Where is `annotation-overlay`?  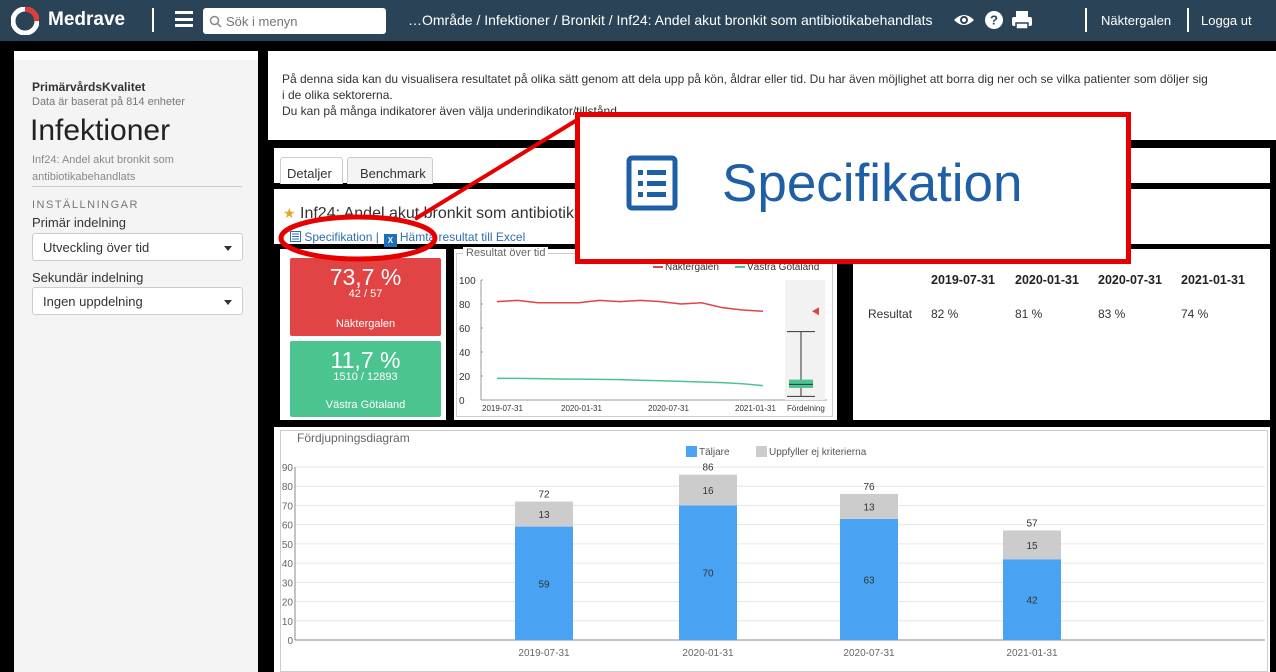 annotation-overlay is located at coordinates (428, 190).